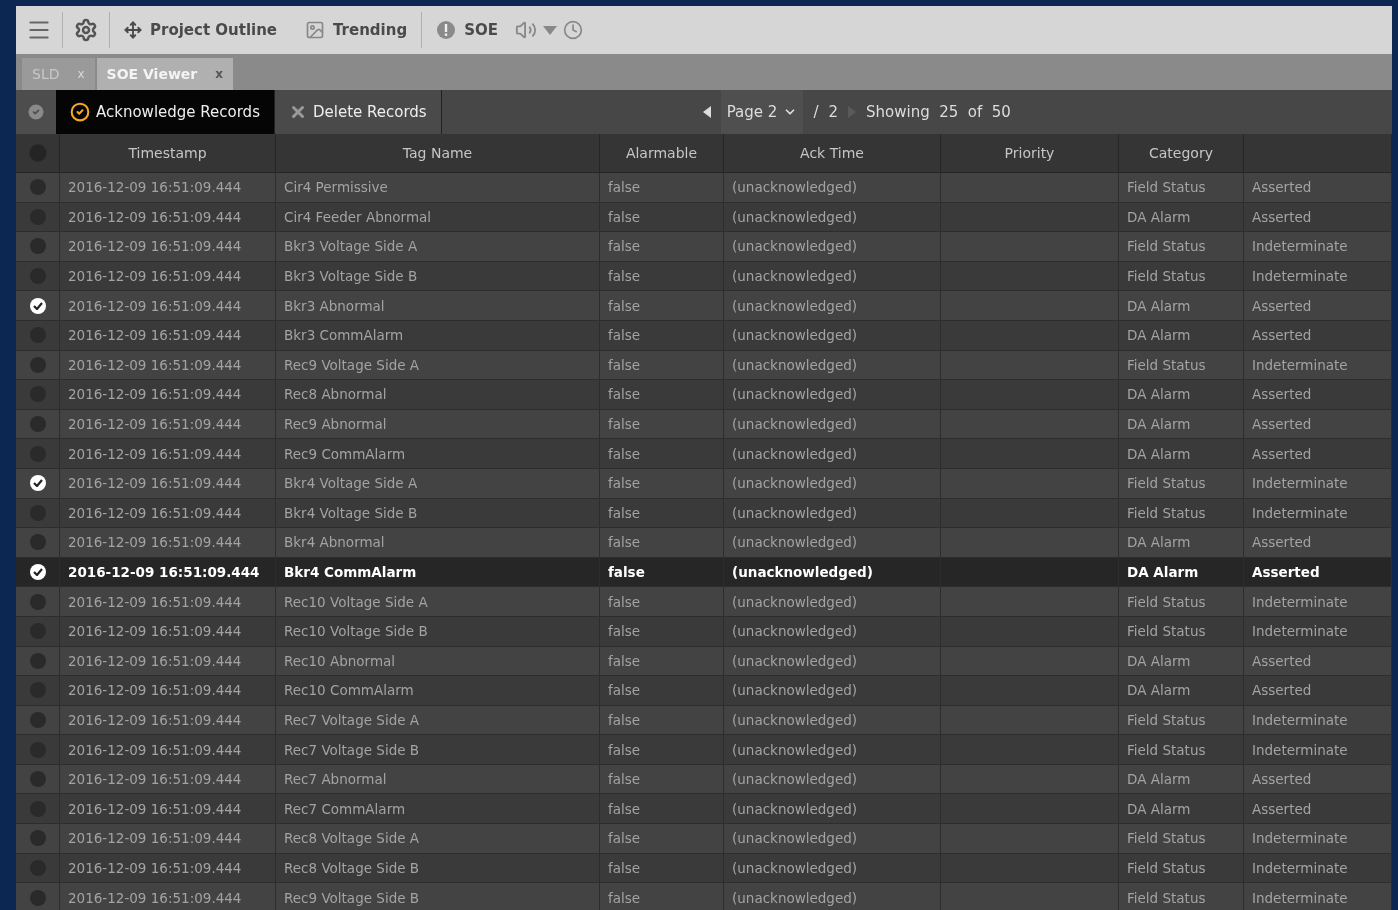 The width and height of the screenshot is (1398, 910). Describe the element at coordinates (438, 631) in the screenshot. I see `tag-name-cell: Rec10 Voltage Side B` at that location.